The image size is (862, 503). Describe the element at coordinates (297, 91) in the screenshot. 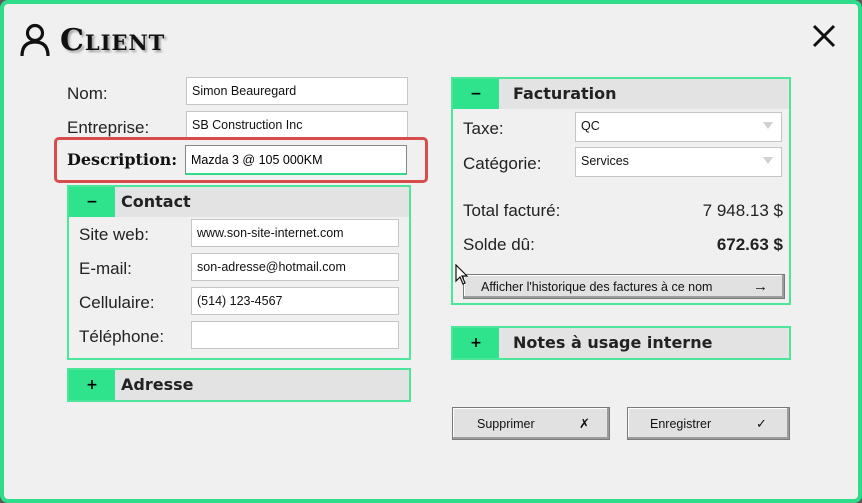

I see `name-field: Simon Beauregard` at that location.